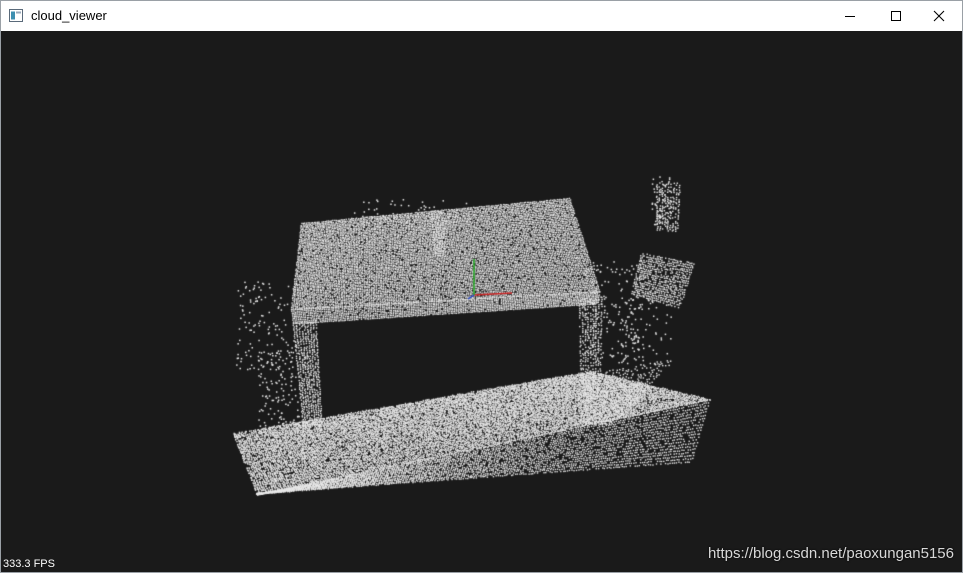 The width and height of the screenshot is (963, 573). I want to click on maximize-button, so click(896, 16).